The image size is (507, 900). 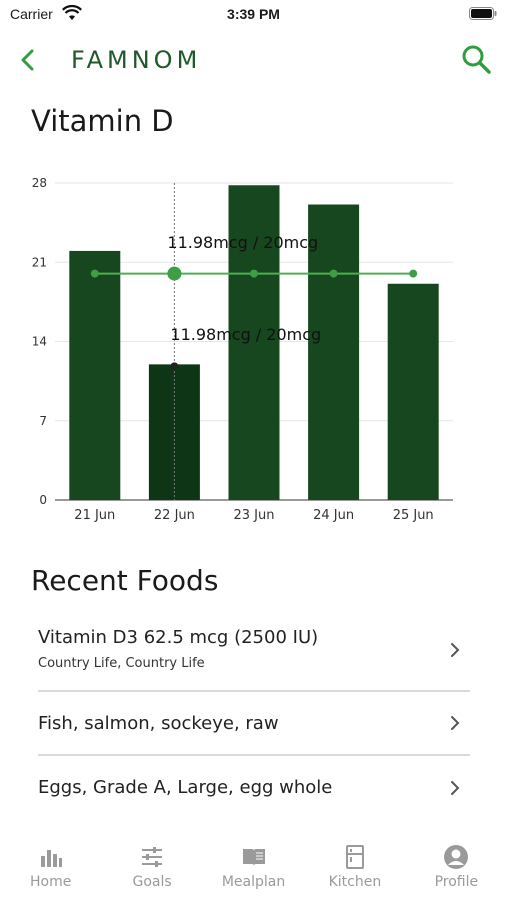 I want to click on app-brand: FAMNOM, so click(x=136, y=60).